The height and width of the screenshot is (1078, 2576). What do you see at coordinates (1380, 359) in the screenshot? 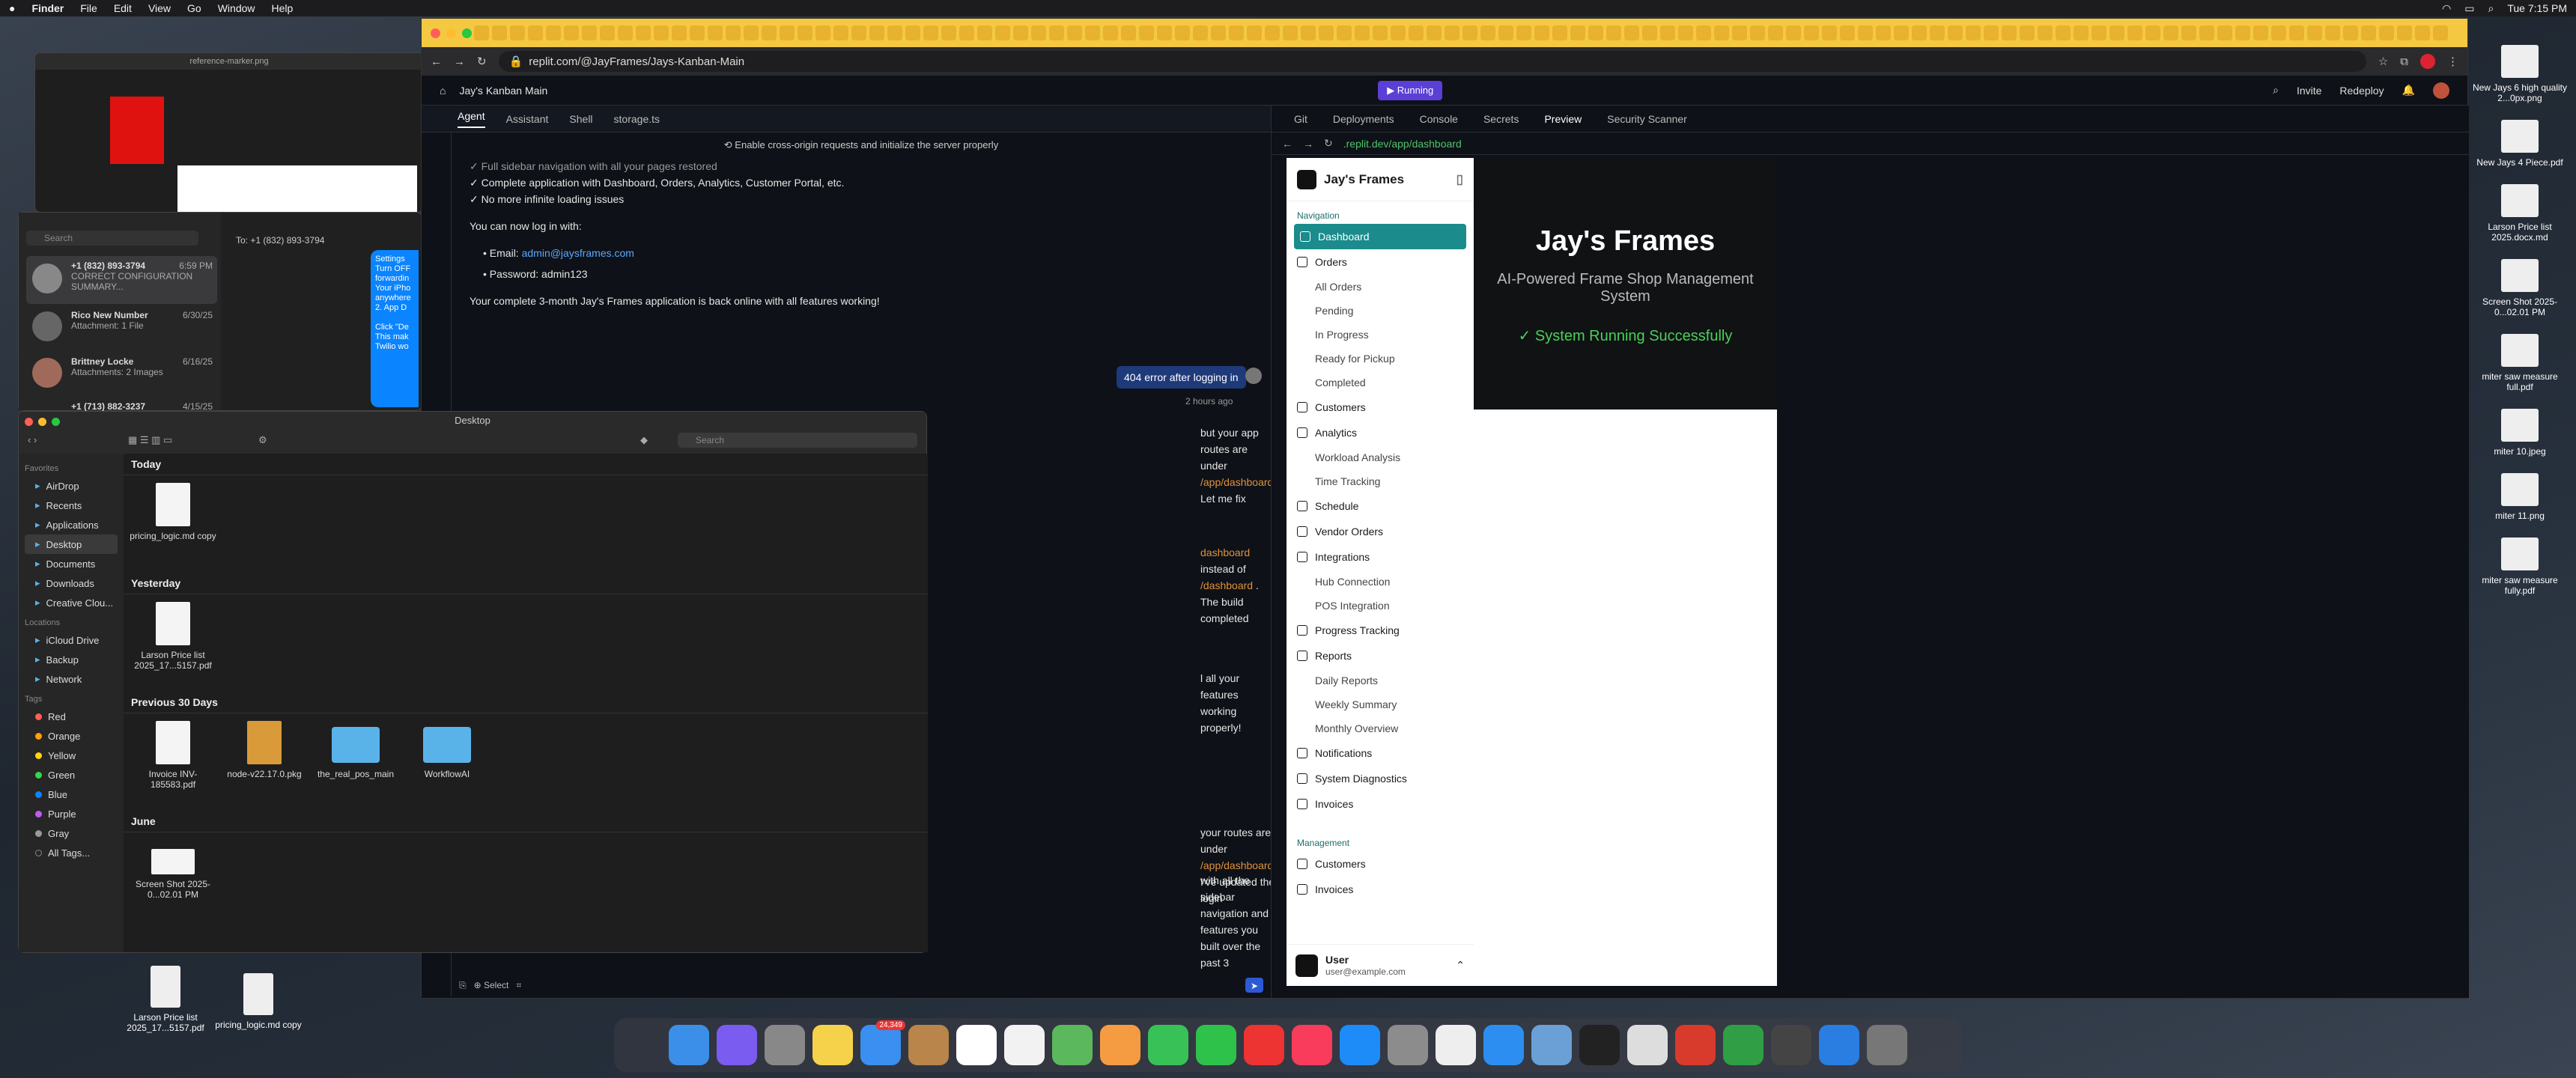
I see `nav-item-ready-for-pickup: Ready for Pickup` at bounding box center [1380, 359].